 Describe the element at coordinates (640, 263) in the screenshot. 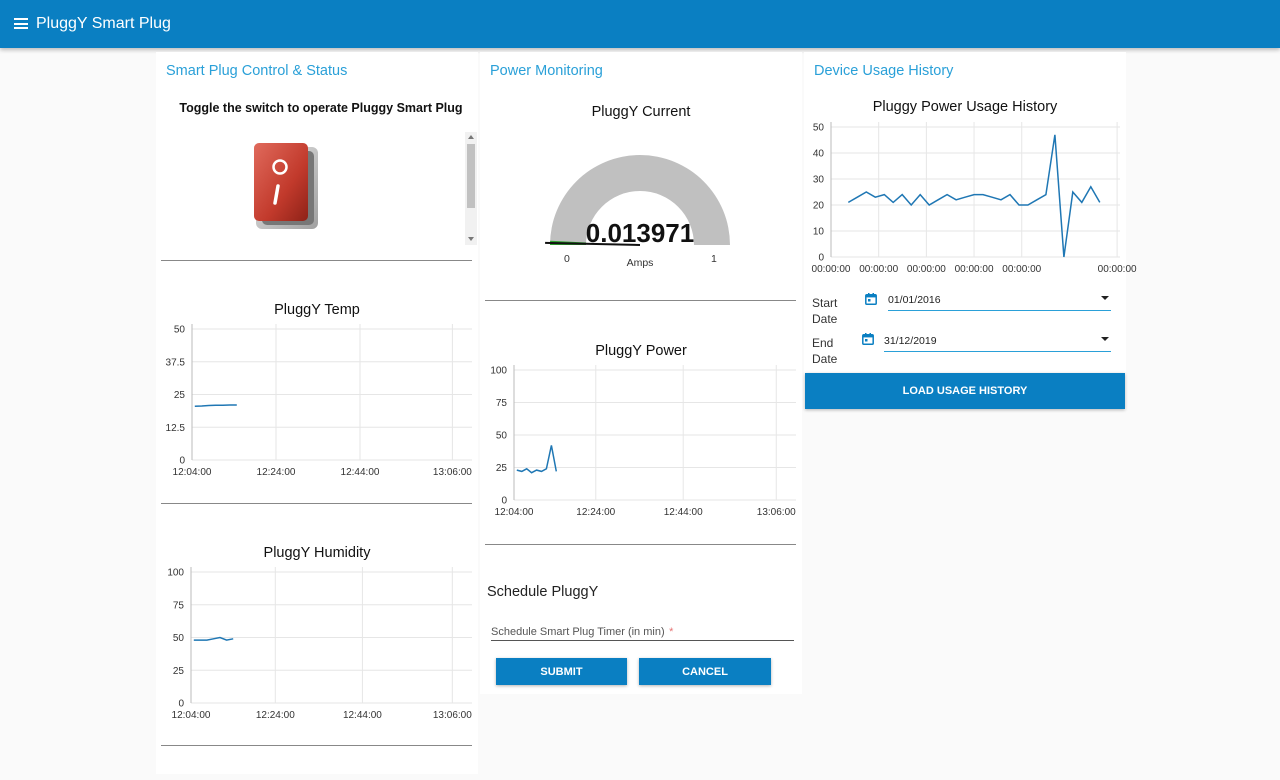

I see `gauge-units: Amps` at that location.